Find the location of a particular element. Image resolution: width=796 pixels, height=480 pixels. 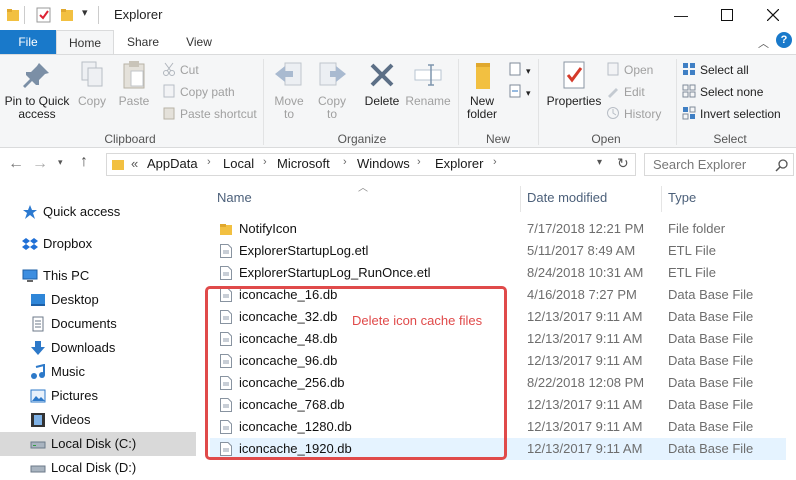

documents-icon is located at coordinates (38, 324).